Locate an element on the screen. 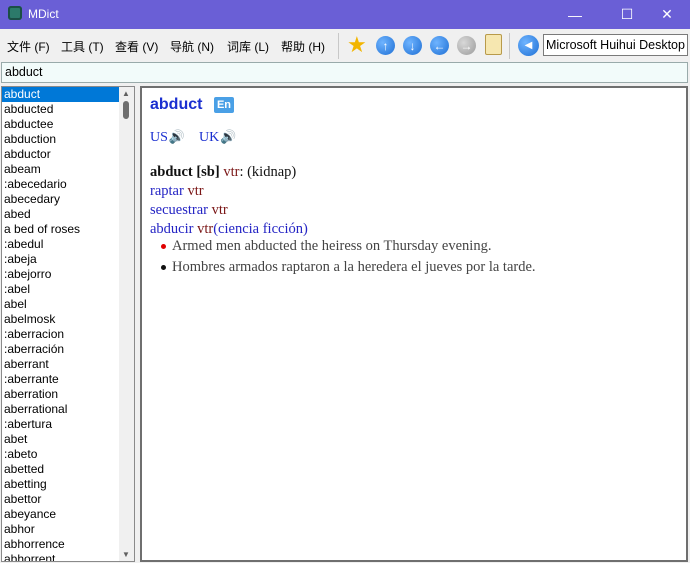  word-list-item: abettor is located at coordinates (60, 499).